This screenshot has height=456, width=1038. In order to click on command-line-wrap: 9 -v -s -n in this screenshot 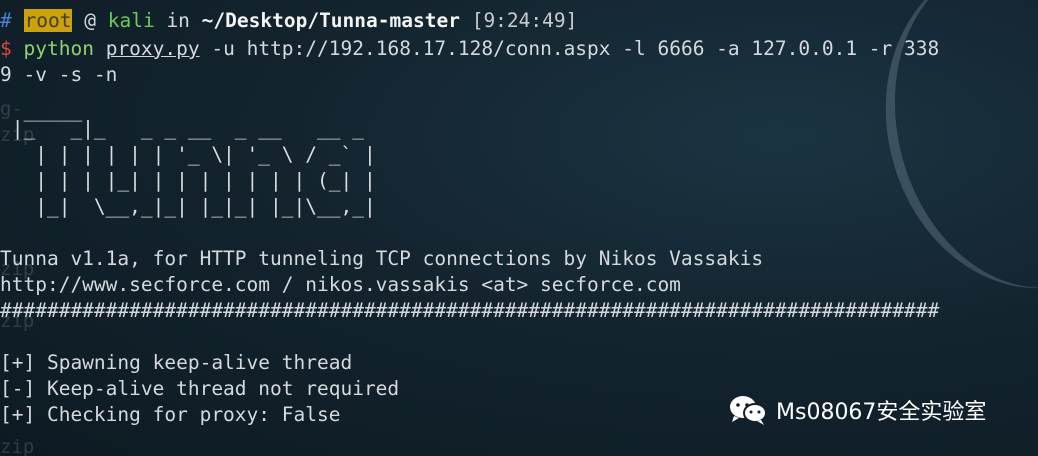, I will do `click(59, 74)`.